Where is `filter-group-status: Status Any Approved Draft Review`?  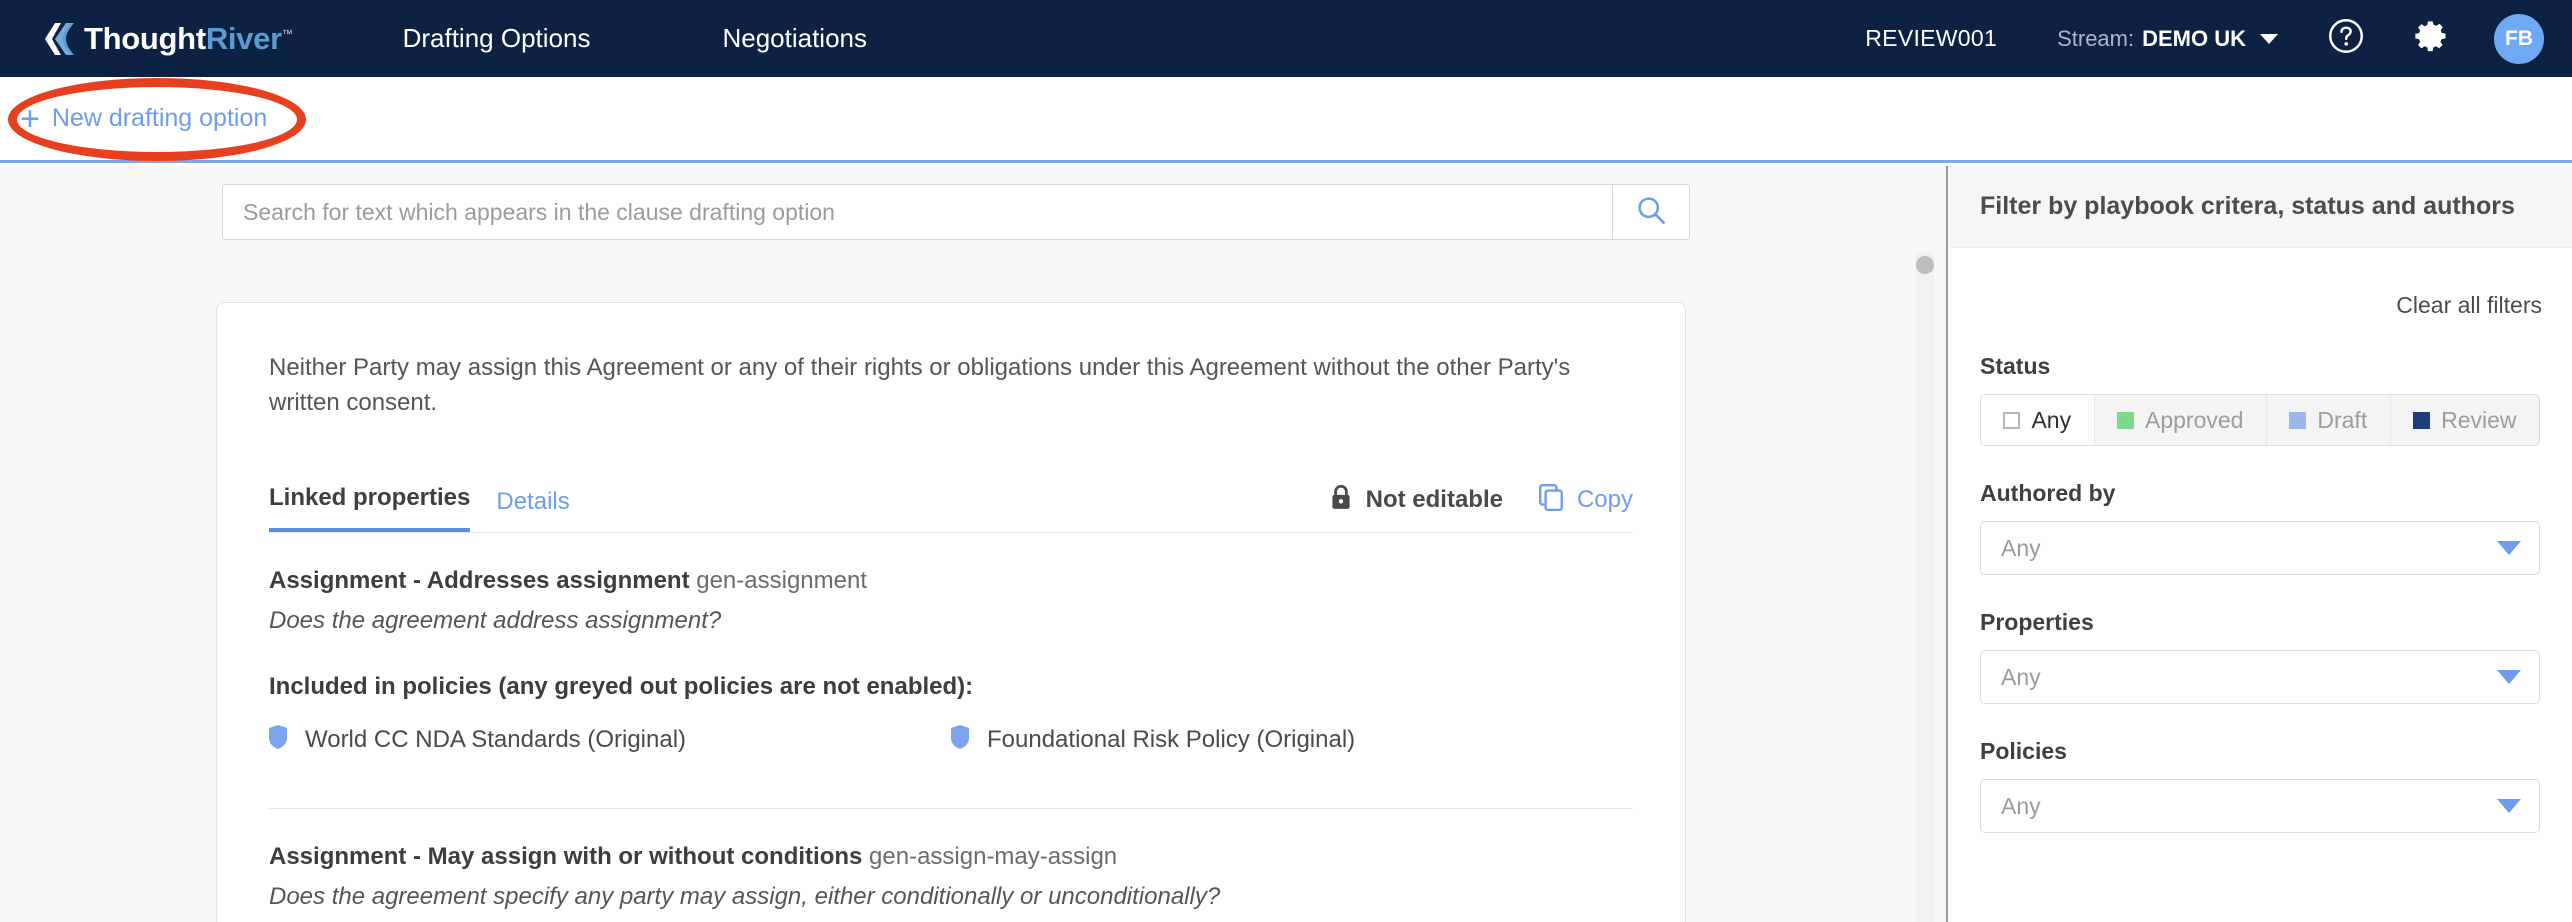 filter-group-status: Status Any Approved Draft Review is located at coordinates (2261, 399).